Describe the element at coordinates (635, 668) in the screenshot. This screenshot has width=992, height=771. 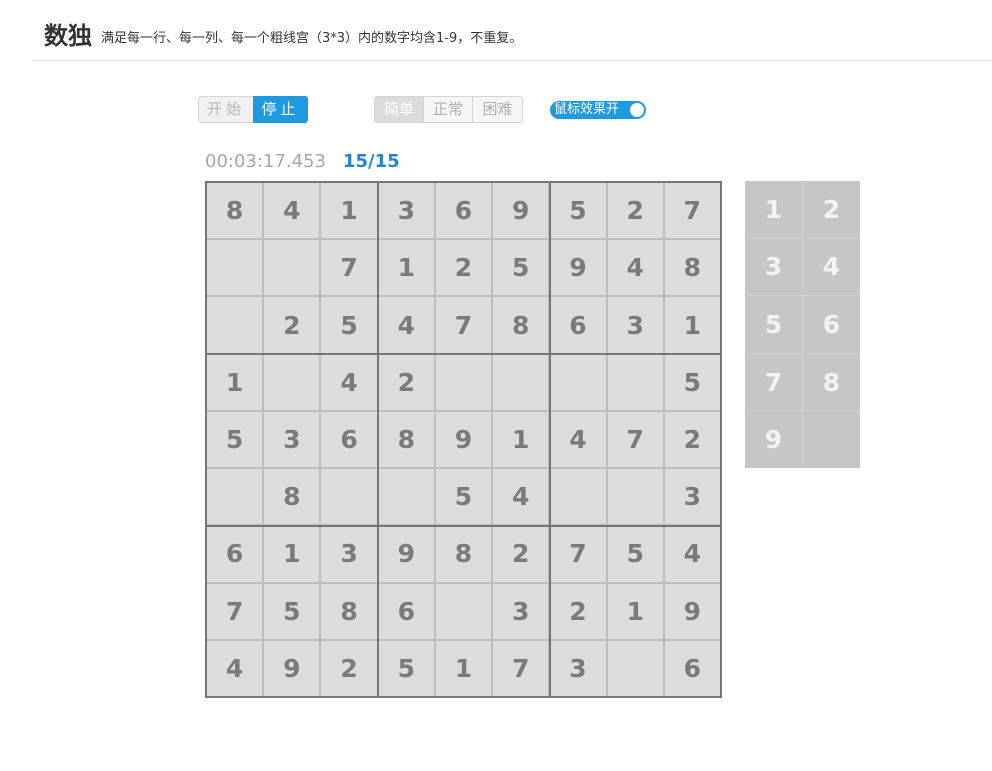
I see `board-cell-r9-c8` at that location.